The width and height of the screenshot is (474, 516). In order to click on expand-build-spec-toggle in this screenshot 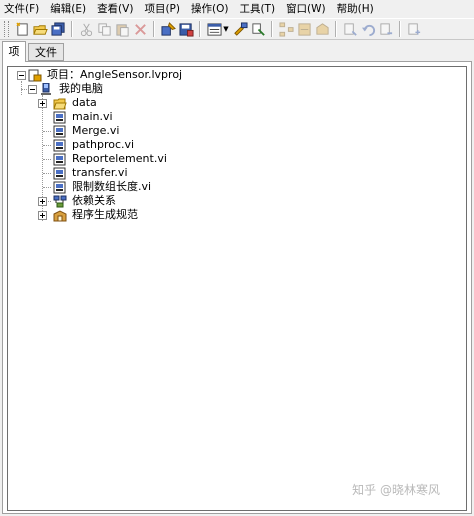, I will do `click(42, 215)`.